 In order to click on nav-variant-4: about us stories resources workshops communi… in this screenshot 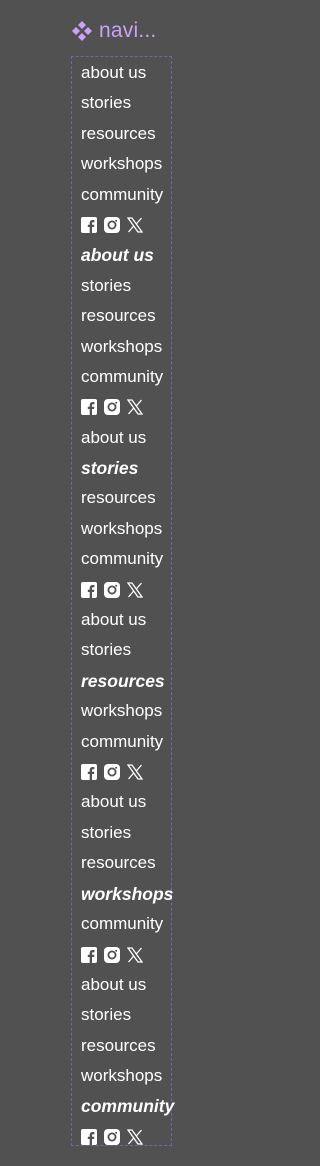, I will do `click(127, 696)`.